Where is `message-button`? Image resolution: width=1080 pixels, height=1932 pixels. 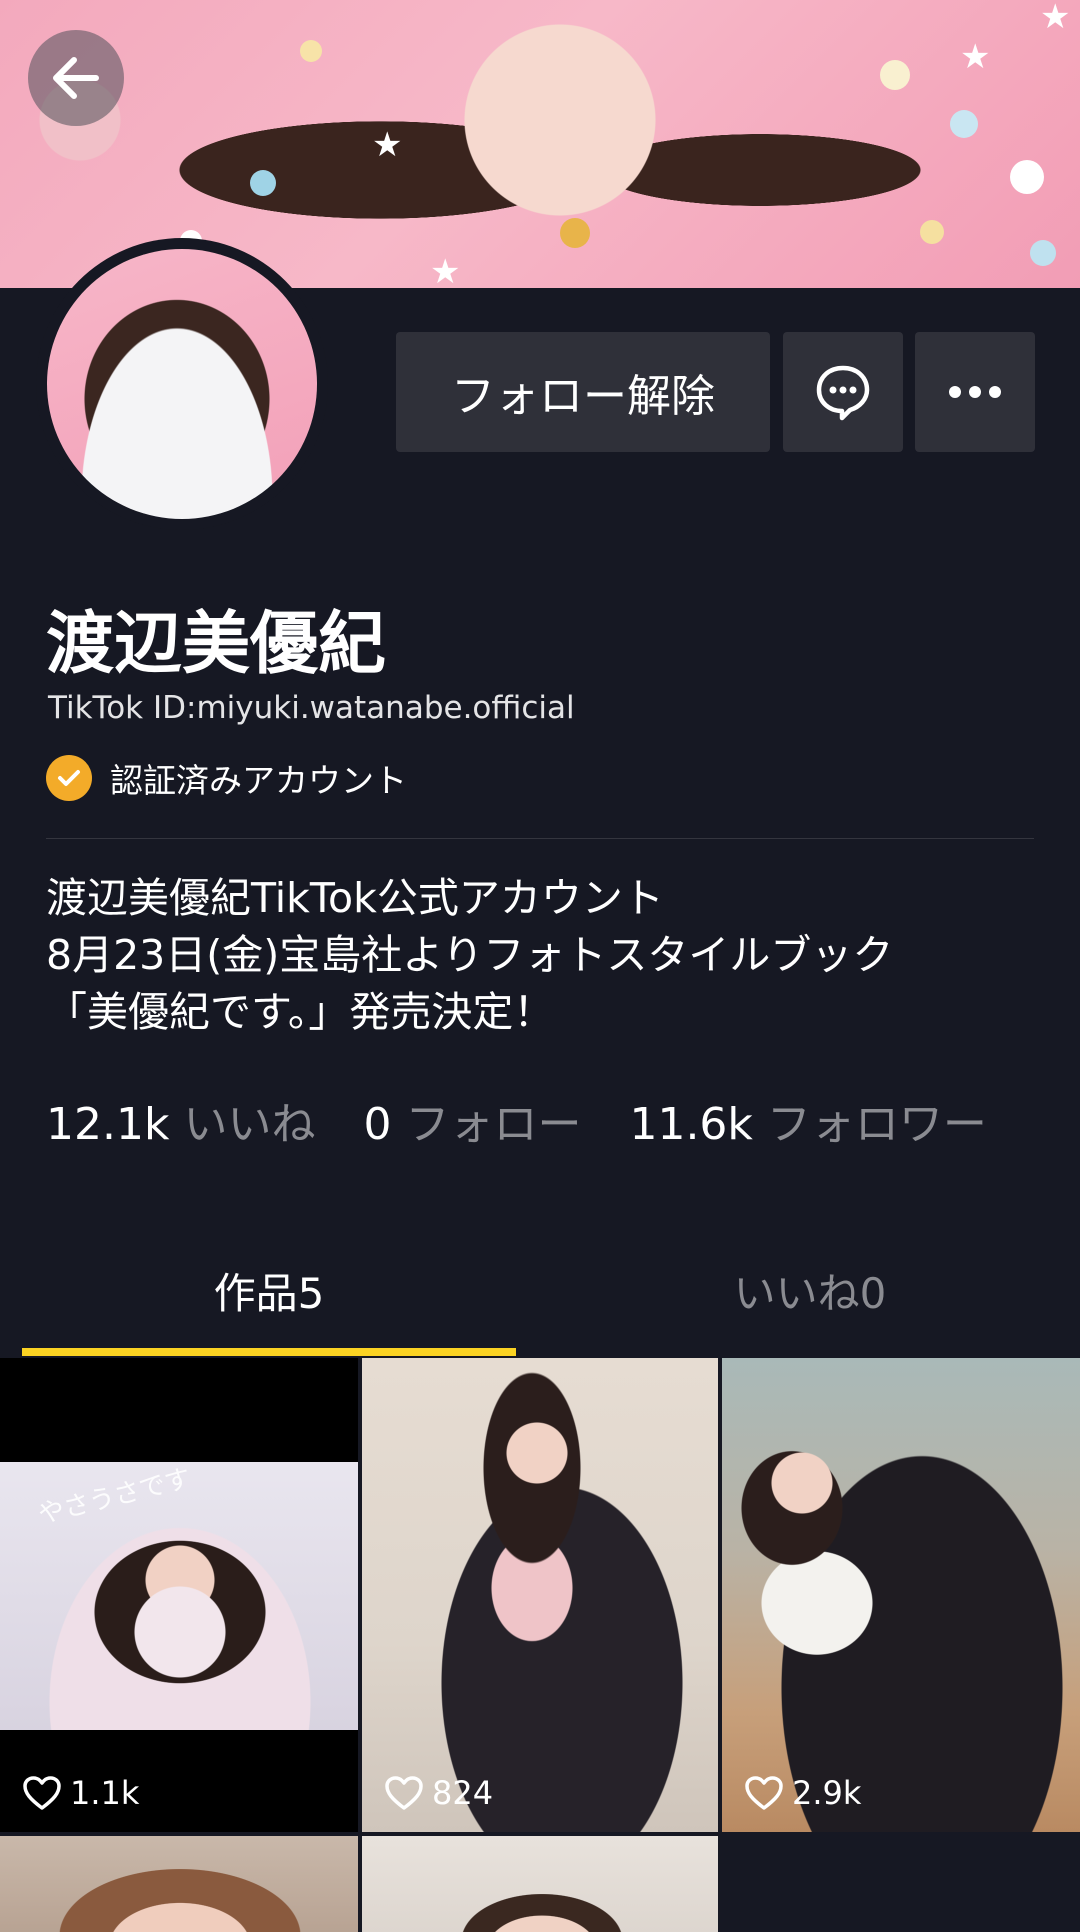
message-button is located at coordinates (843, 392).